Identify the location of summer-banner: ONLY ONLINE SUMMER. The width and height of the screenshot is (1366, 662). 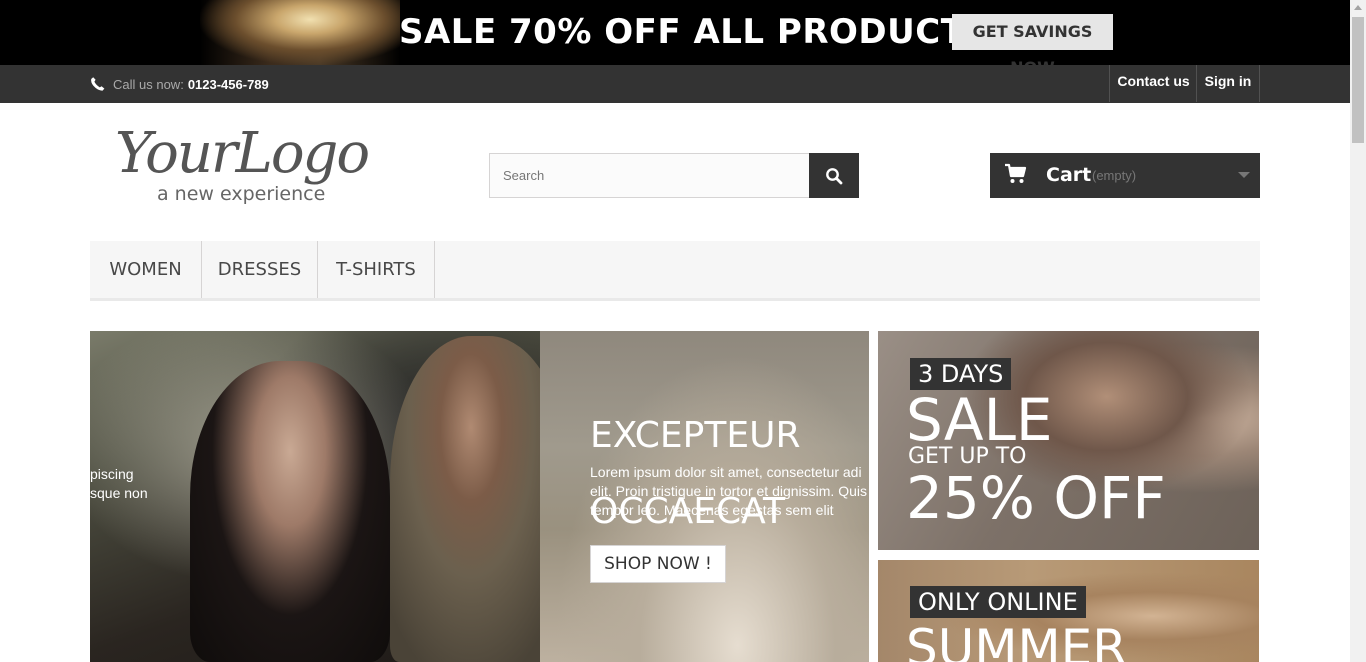
(1068, 611).